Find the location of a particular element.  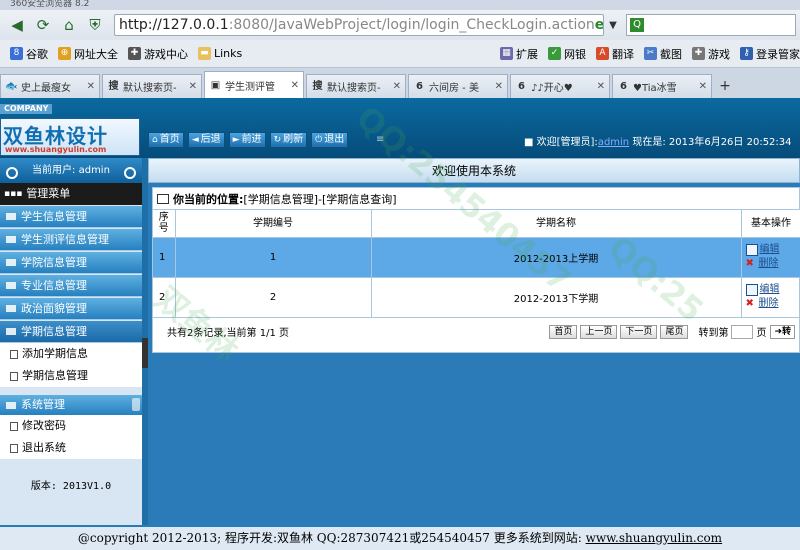

back-button: ◄ 后退 is located at coordinates (206, 140).